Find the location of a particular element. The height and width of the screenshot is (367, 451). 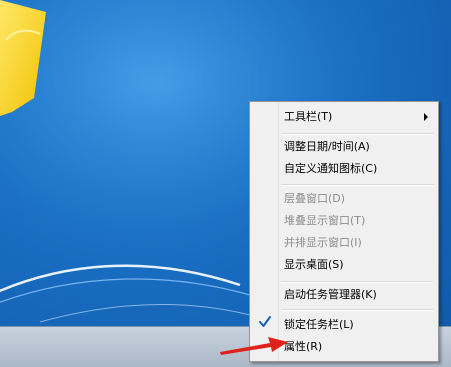

menu-item-customize-notification-icons: 自定义通知图标(C) is located at coordinates (330, 169).